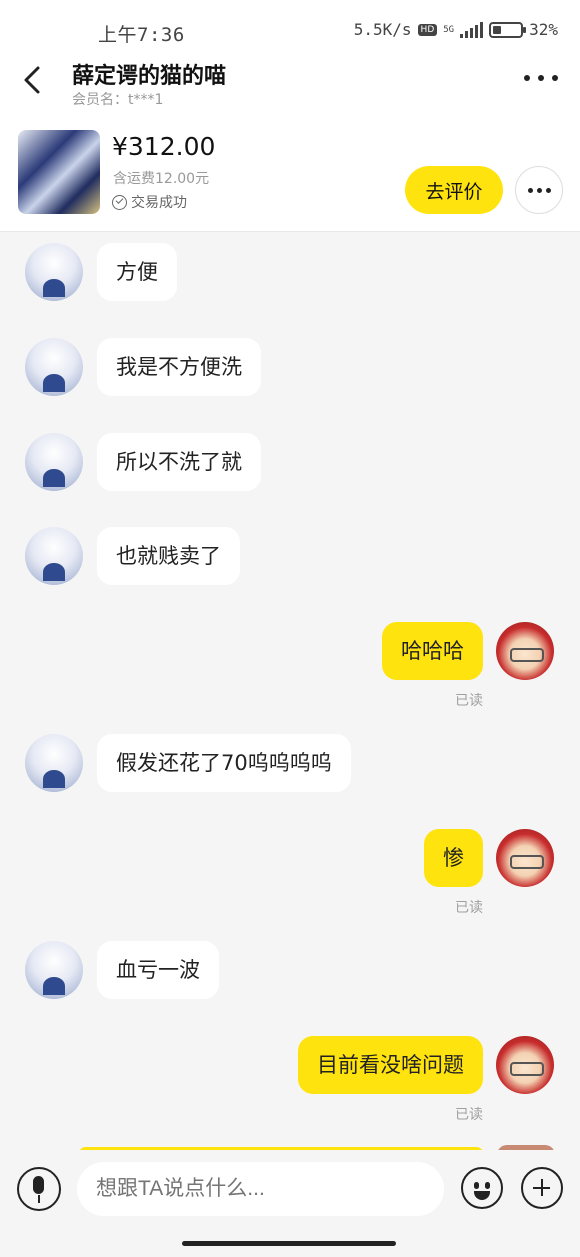 This screenshot has height=1257, width=580. What do you see at coordinates (59, 172) in the screenshot?
I see `product-thumbnail` at bounding box center [59, 172].